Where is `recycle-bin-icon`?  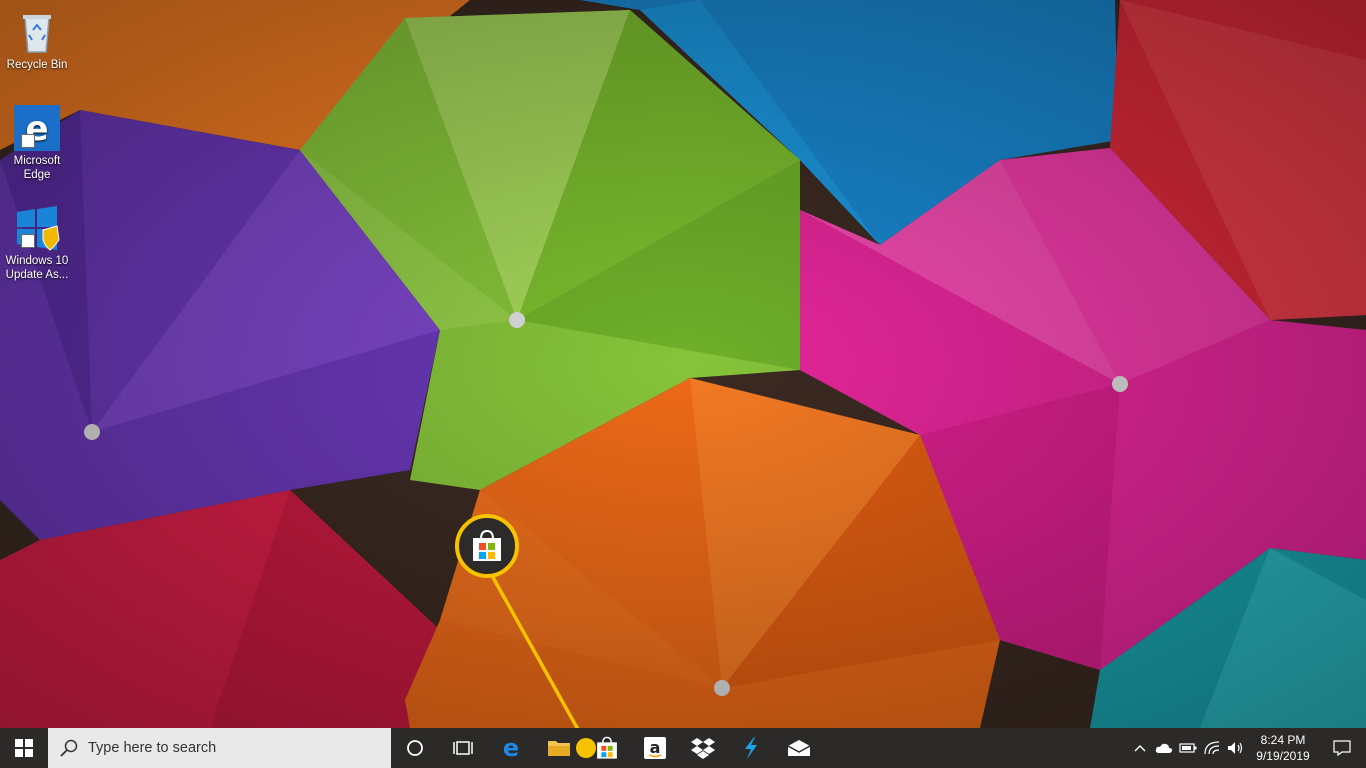
recycle-bin-icon is located at coordinates (37, 32).